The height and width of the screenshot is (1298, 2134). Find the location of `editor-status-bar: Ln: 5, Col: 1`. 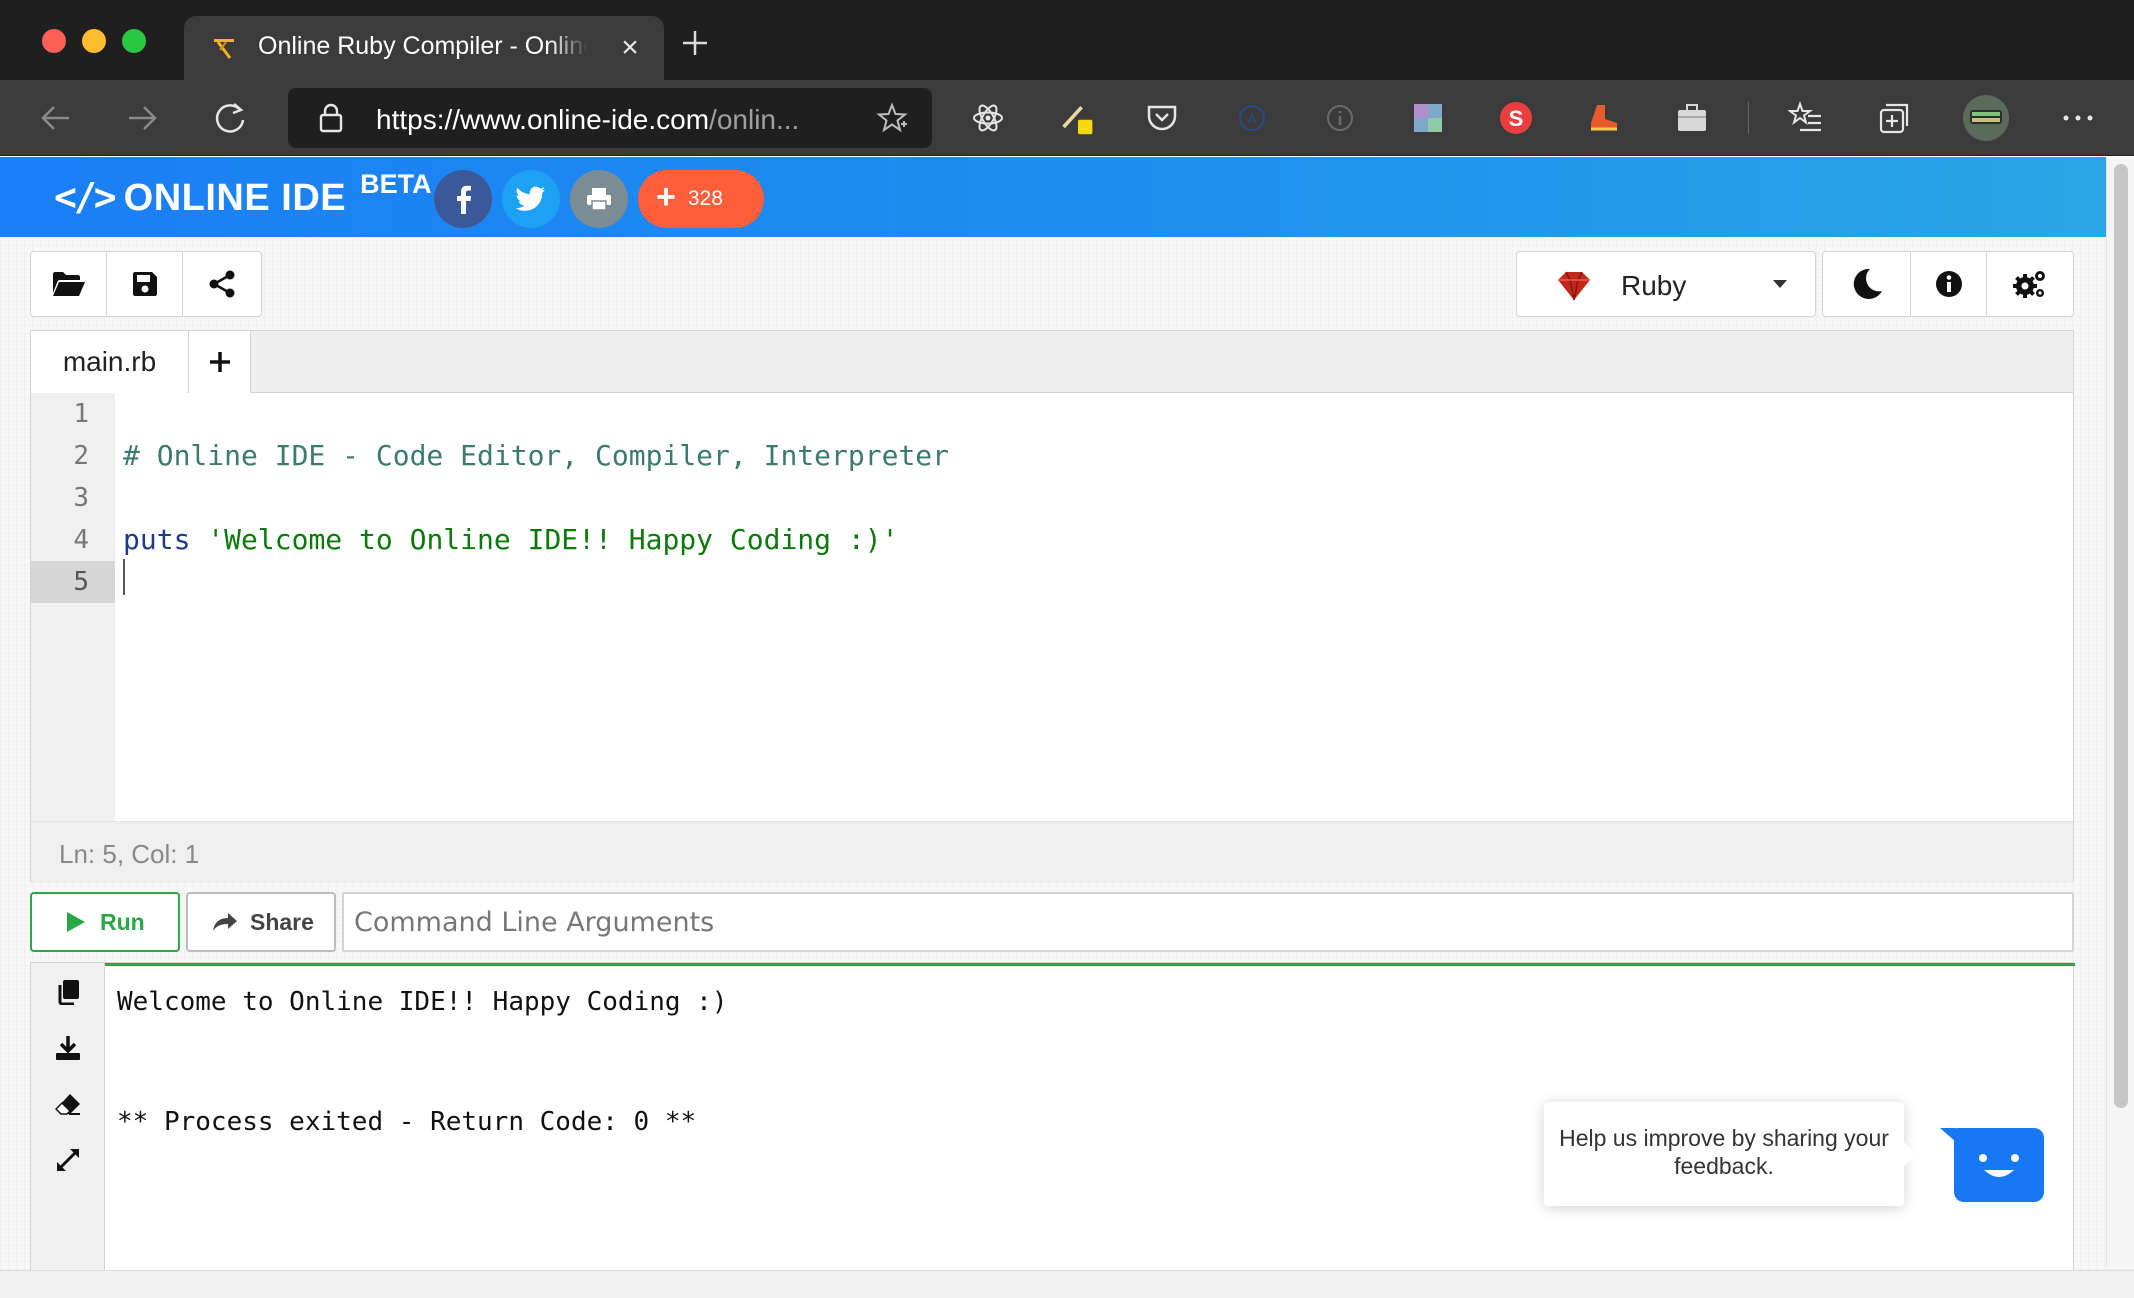

editor-status-bar: Ln: 5, Col: 1 is located at coordinates (1052, 852).